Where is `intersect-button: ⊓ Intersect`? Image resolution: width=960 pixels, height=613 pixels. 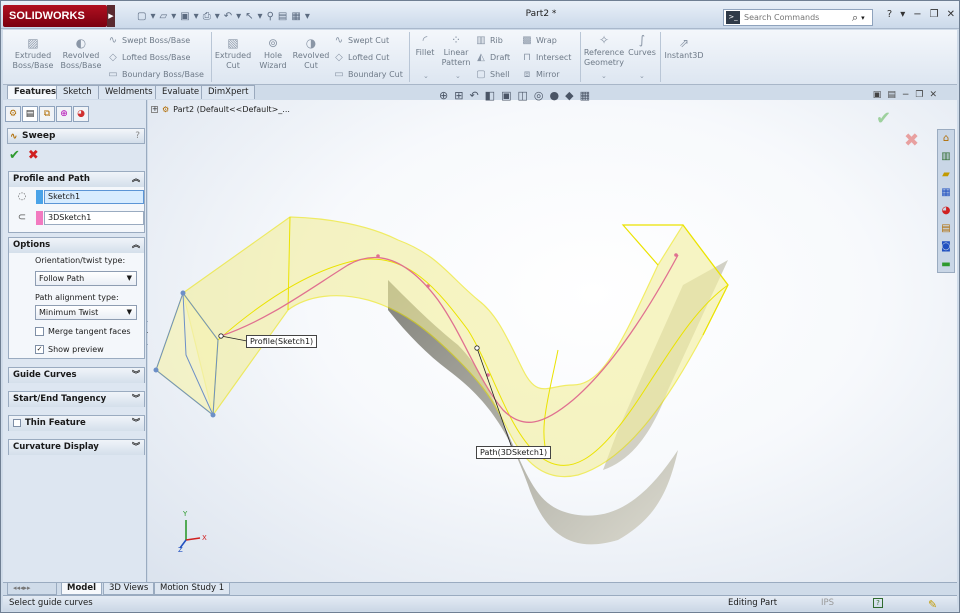 intersect-button: ⊓ Intersect is located at coordinates (546, 57).